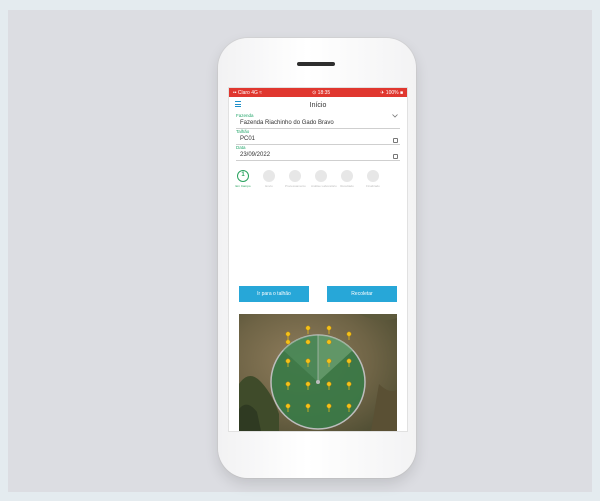 The image size is (600, 501). I want to click on data-value: 23/09/2022, so click(318, 156).